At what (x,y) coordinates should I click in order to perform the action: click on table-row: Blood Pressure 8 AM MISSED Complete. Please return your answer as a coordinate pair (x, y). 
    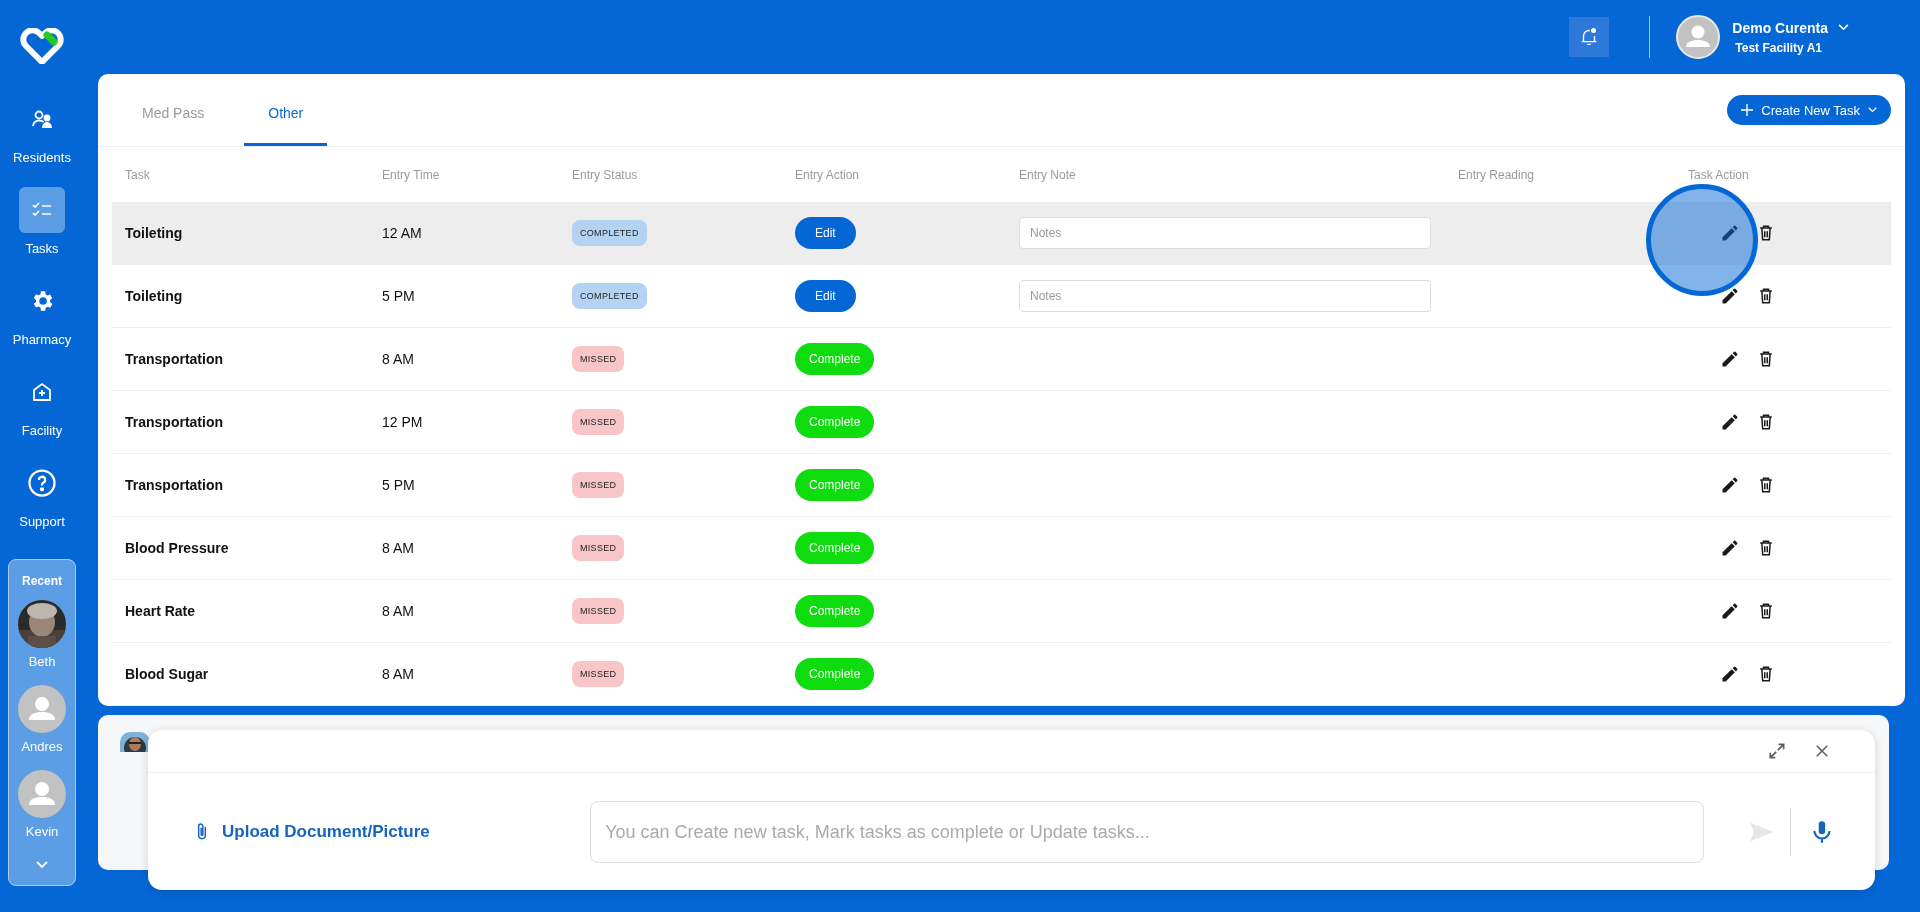
    Looking at the image, I should click on (1001, 548).